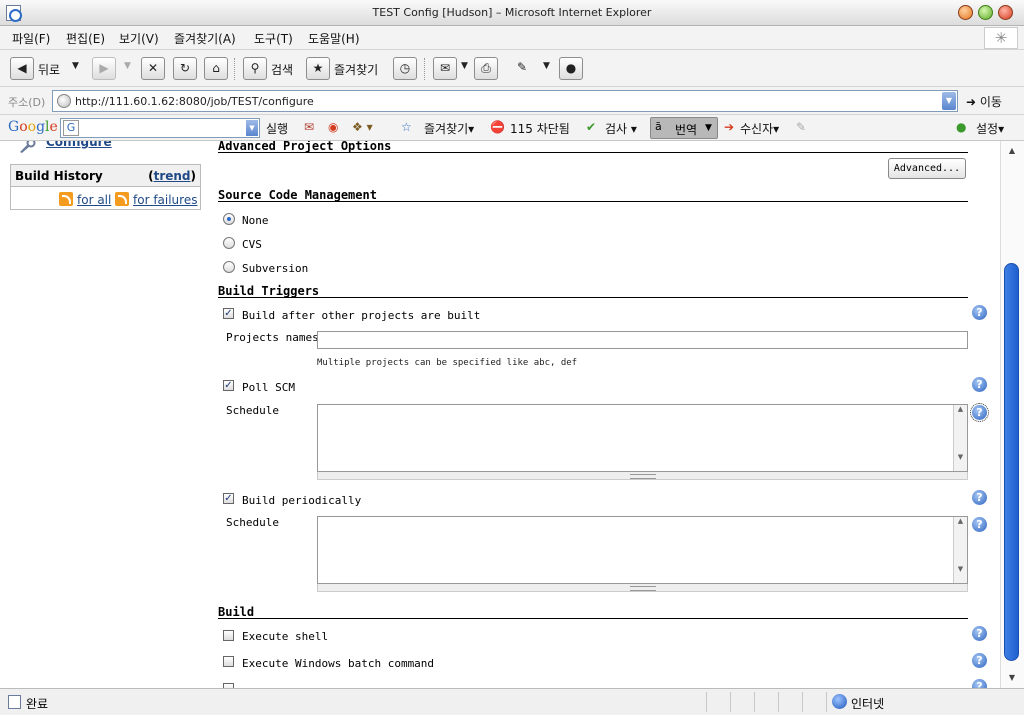 The width and height of the screenshot is (1024, 715). I want to click on address-dropdown-icon: ▼, so click(949, 101).